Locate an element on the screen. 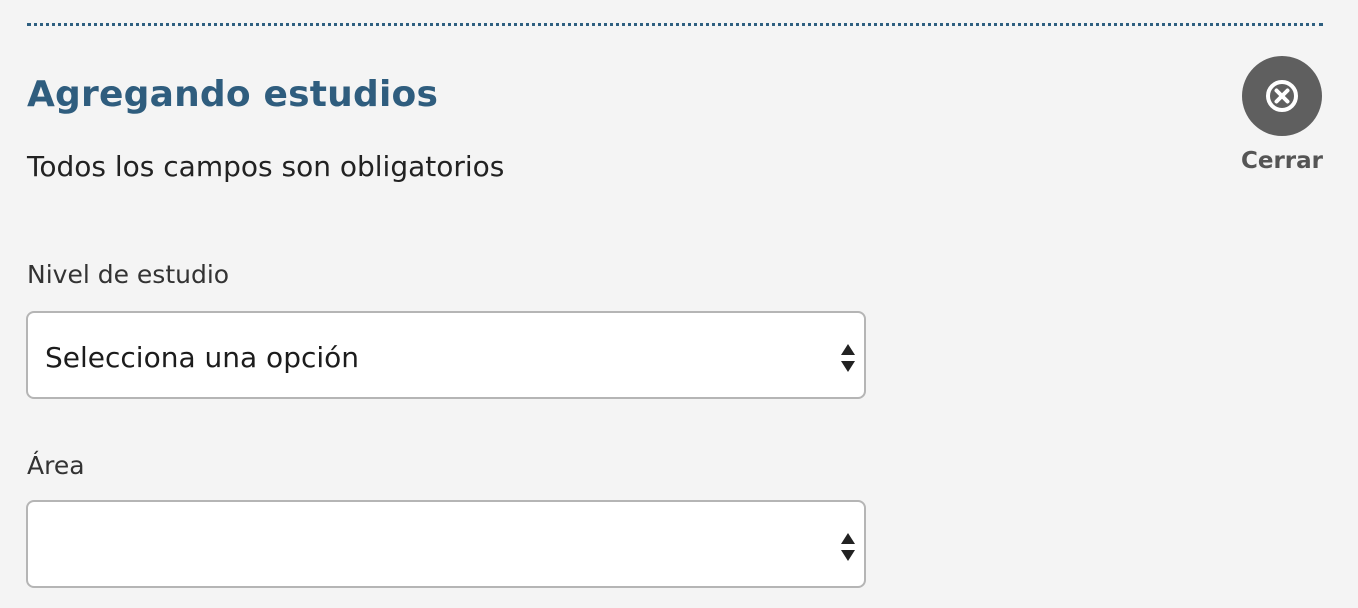  close-button-circle is located at coordinates (1282, 96).